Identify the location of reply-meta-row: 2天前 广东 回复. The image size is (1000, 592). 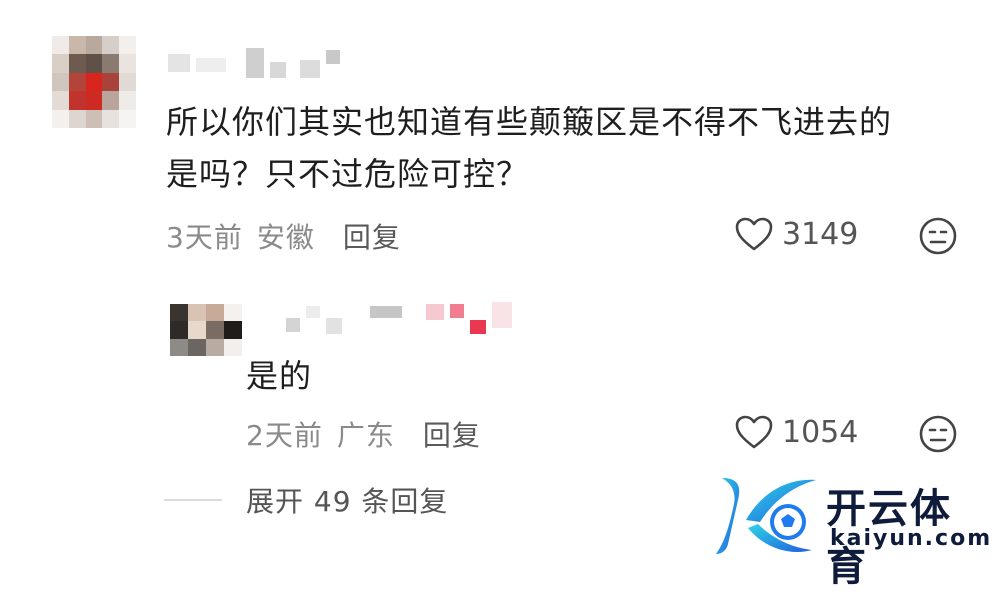
(363, 434).